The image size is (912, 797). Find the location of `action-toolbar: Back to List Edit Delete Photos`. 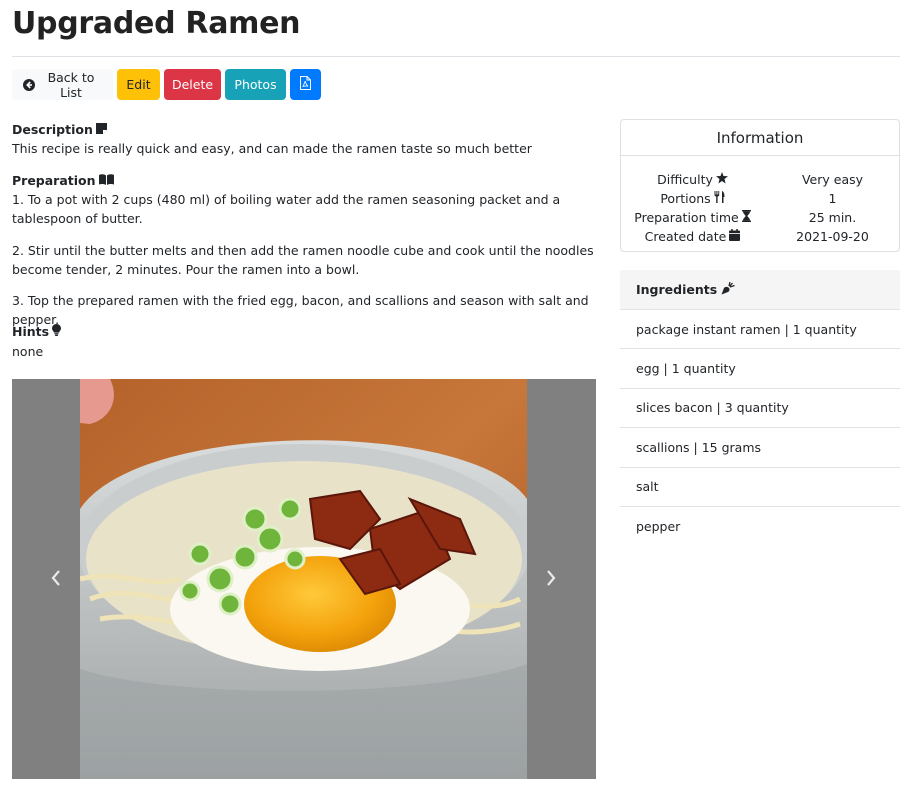

action-toolbar: Back to List Edit Delete Photos is located at coordinates (166, 84).